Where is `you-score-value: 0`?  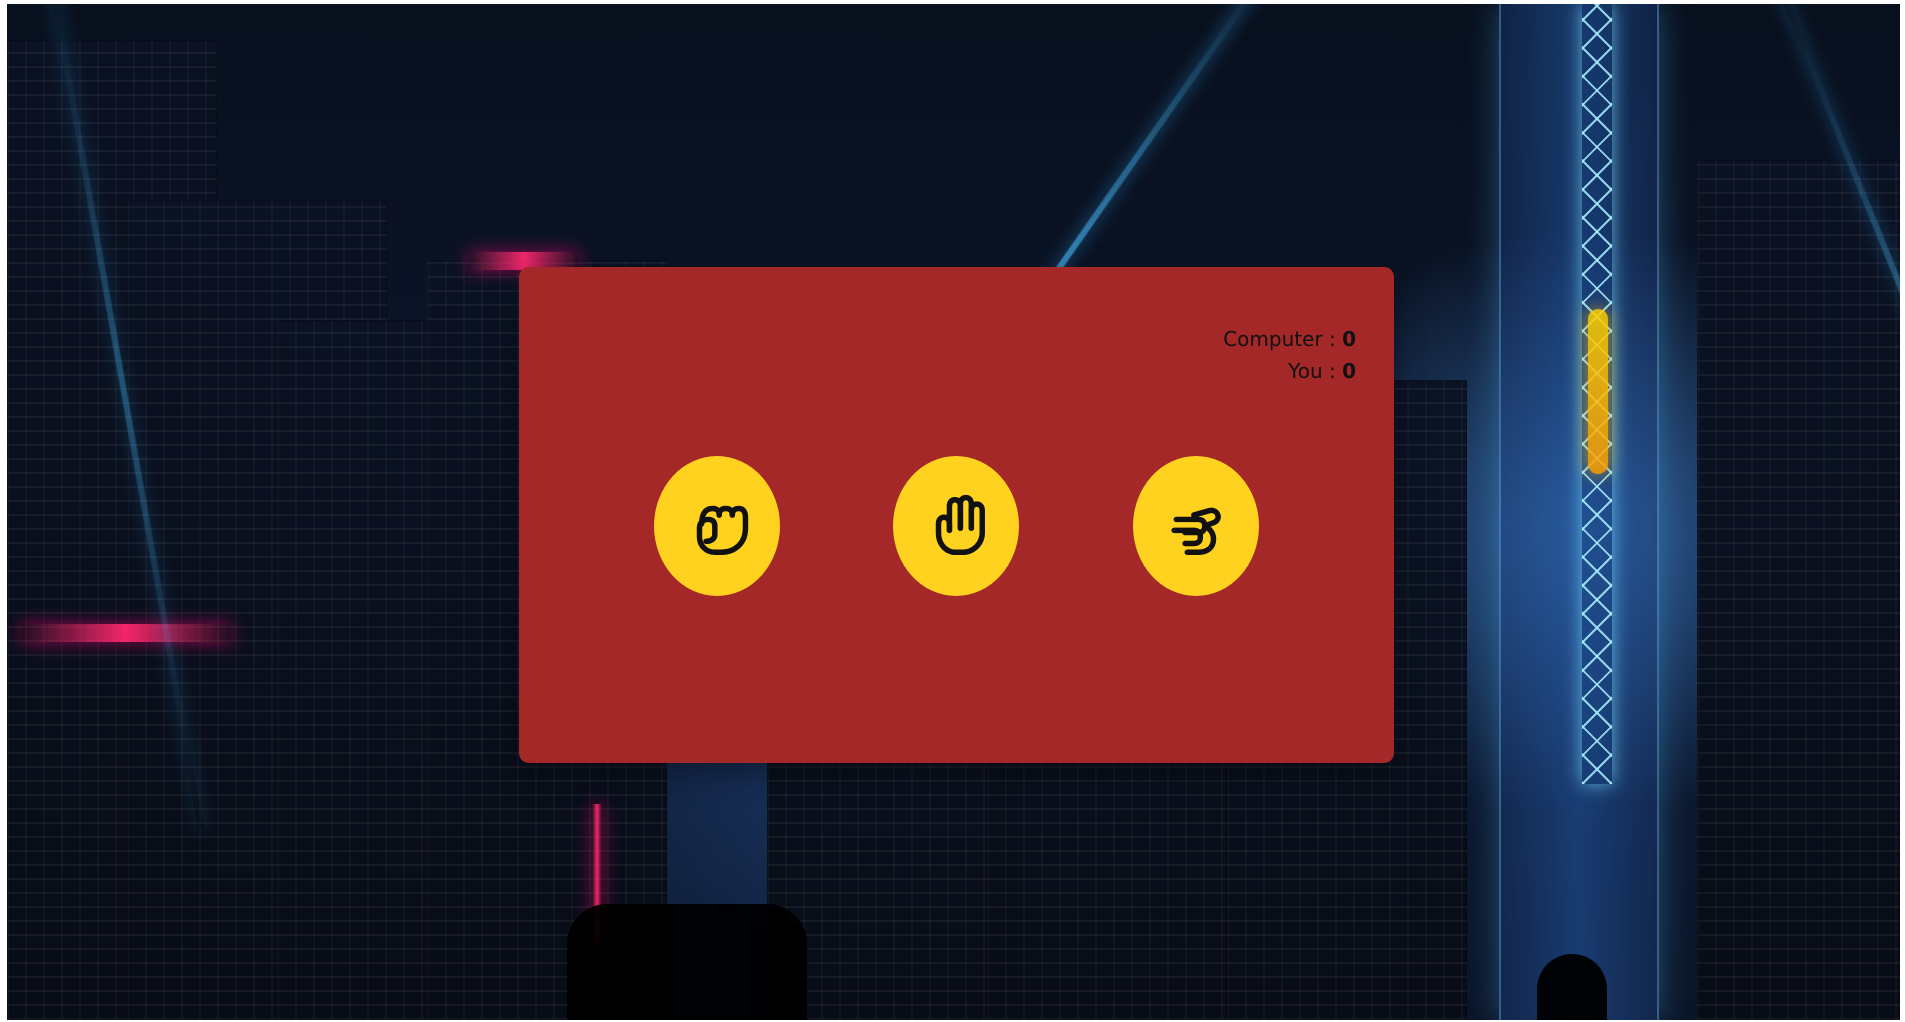 you-score-value: 0 is located at coordinates (1349, 371).